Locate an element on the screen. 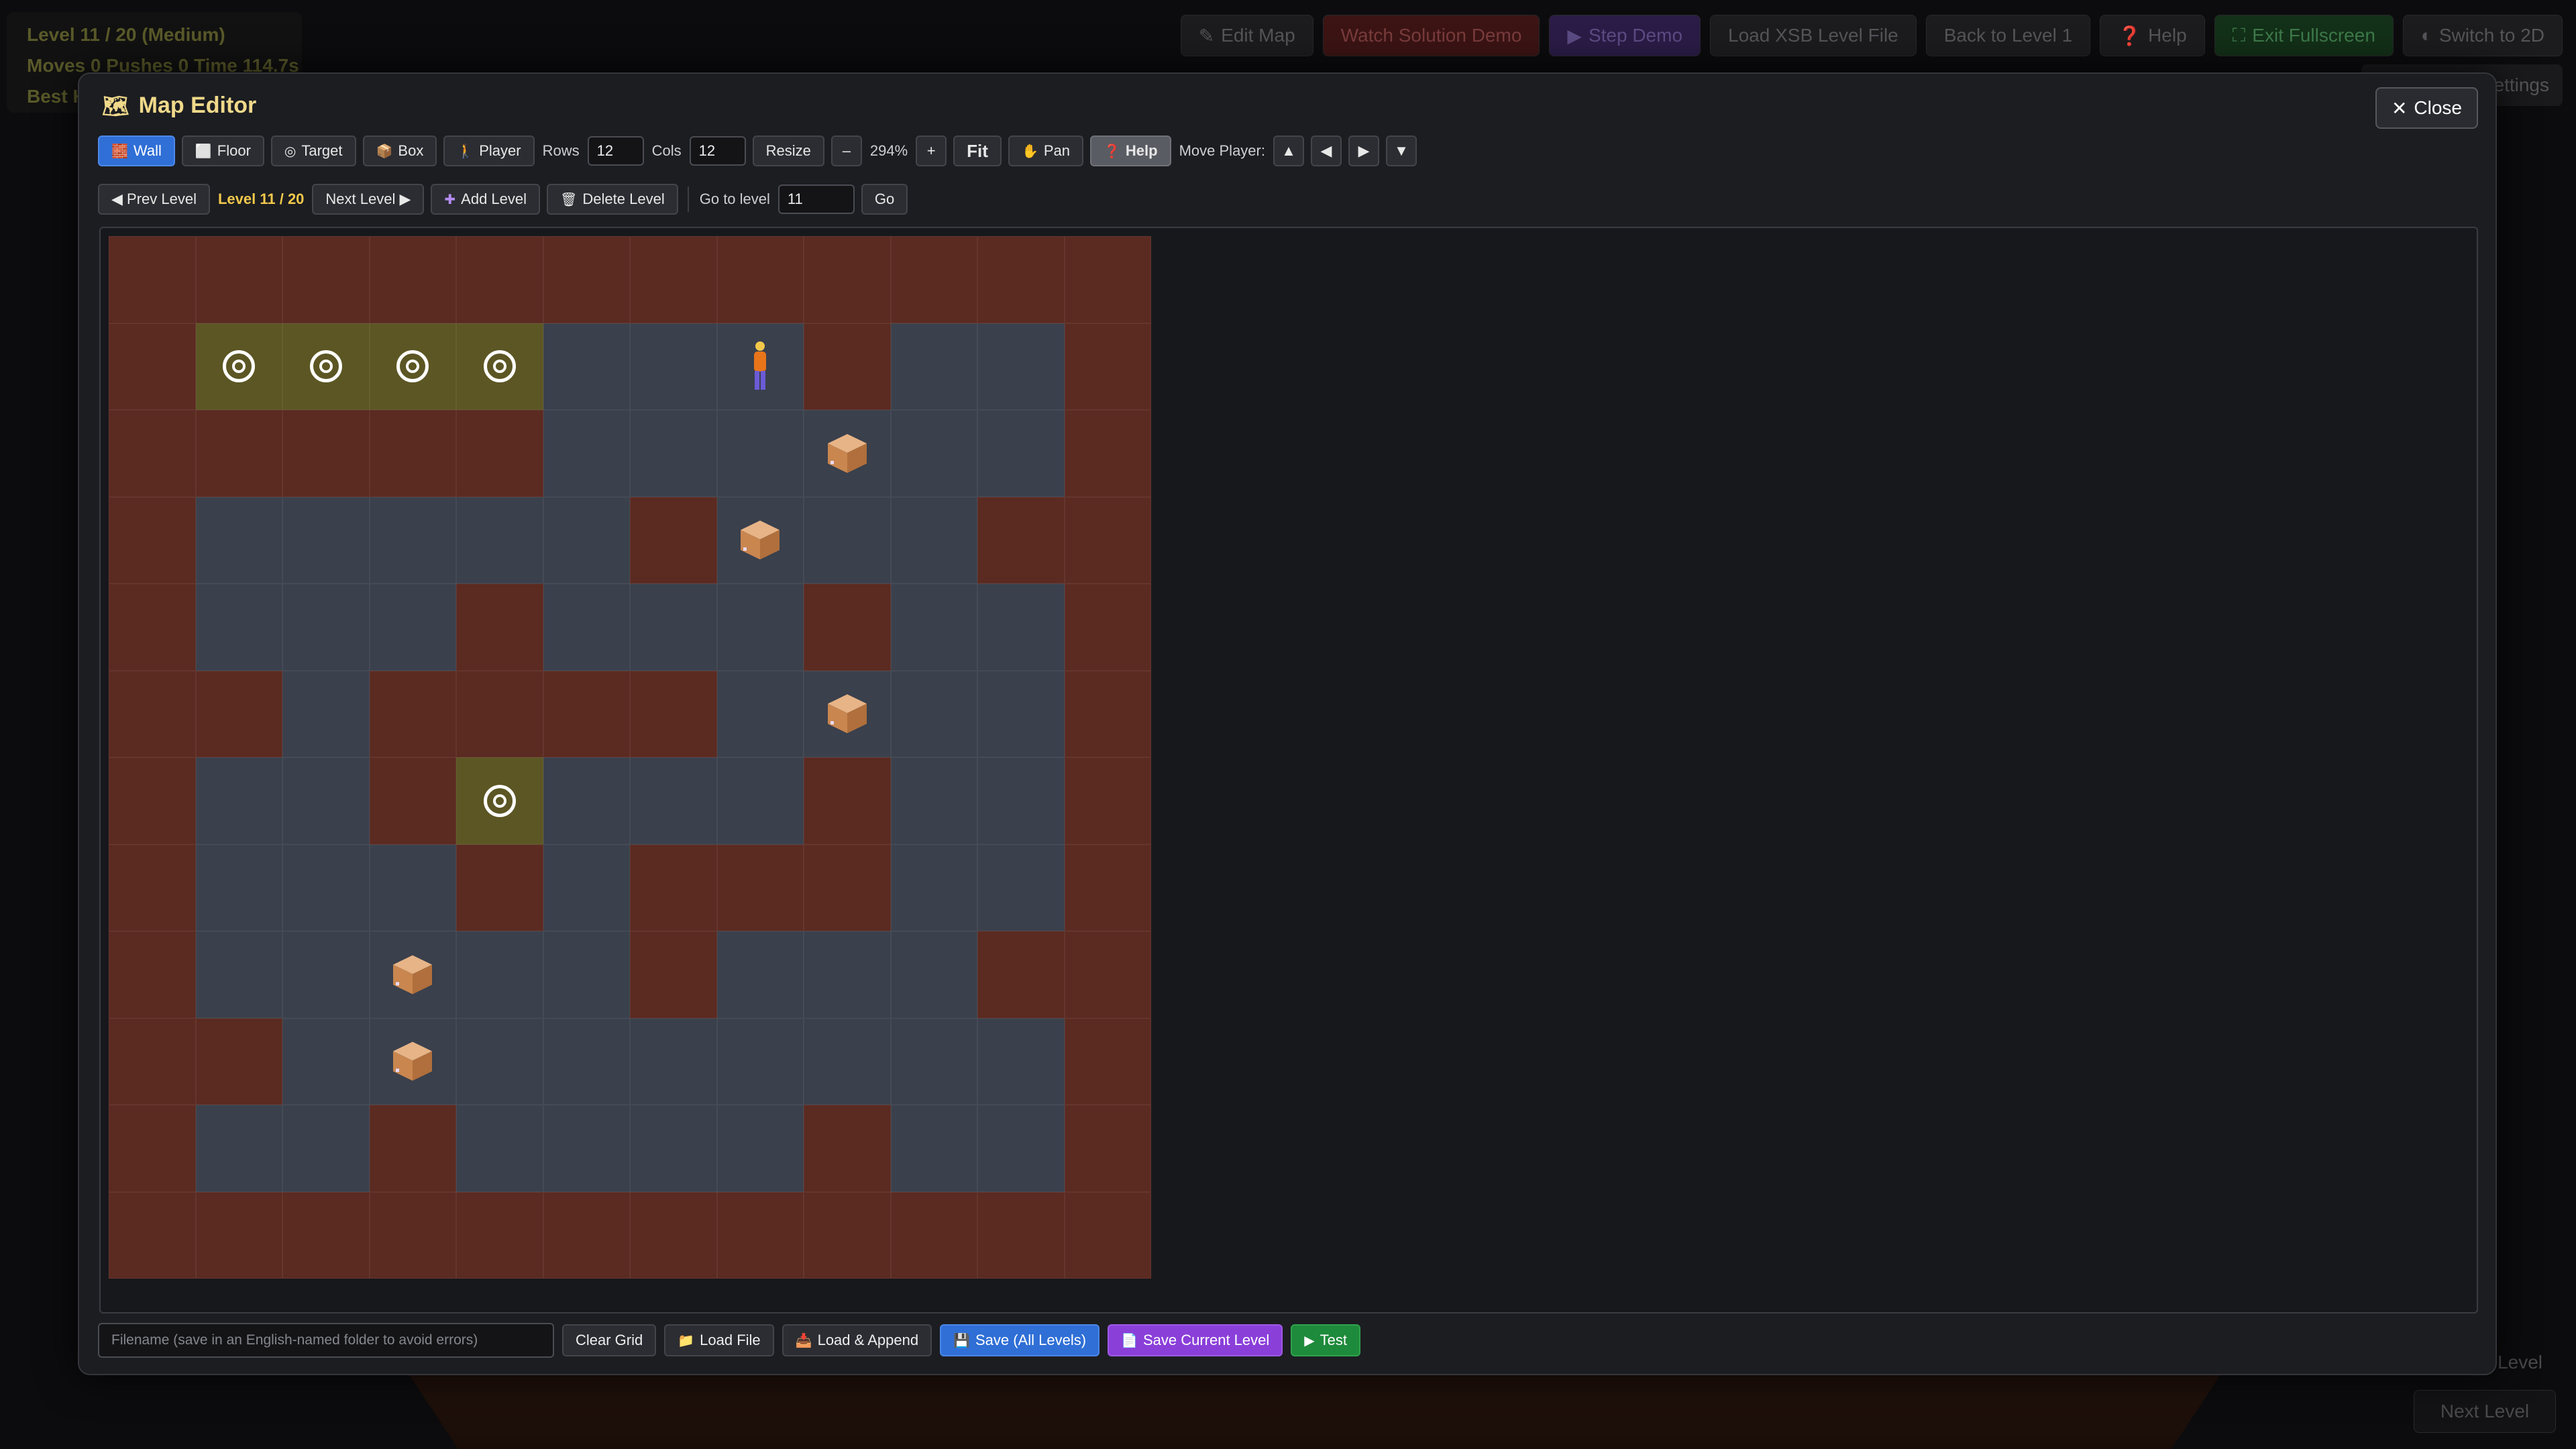  next-level-button: Next Level ▶ is located at coordinates (368, 199).